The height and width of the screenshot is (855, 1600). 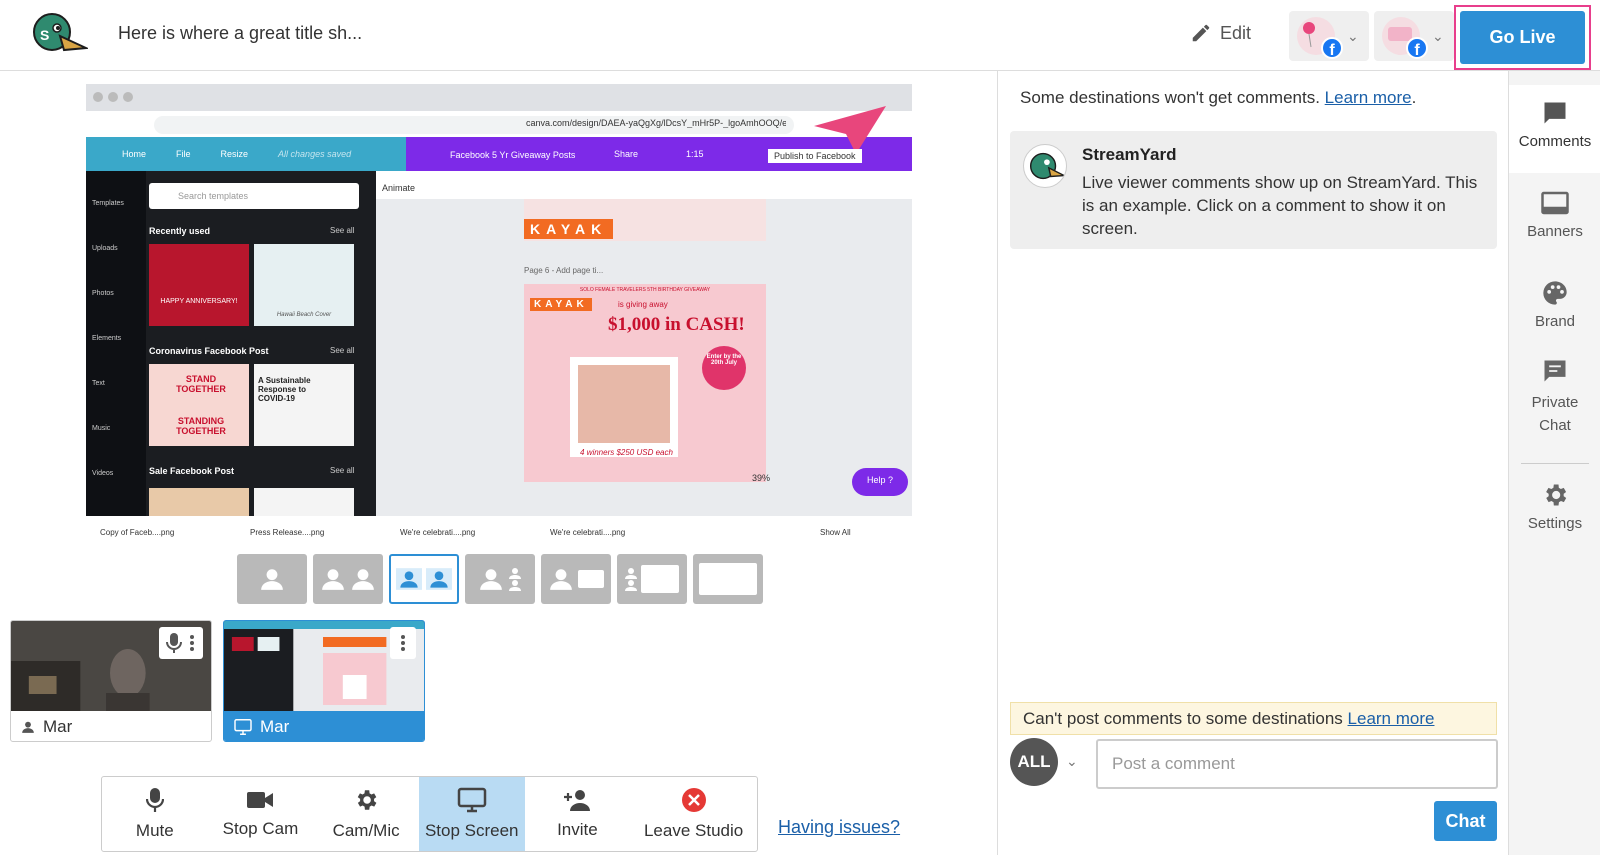 What do you see at coordinates (155, 814) in the screenshot?
I see `mute-button: Mute` at bounding box center [155, 814].